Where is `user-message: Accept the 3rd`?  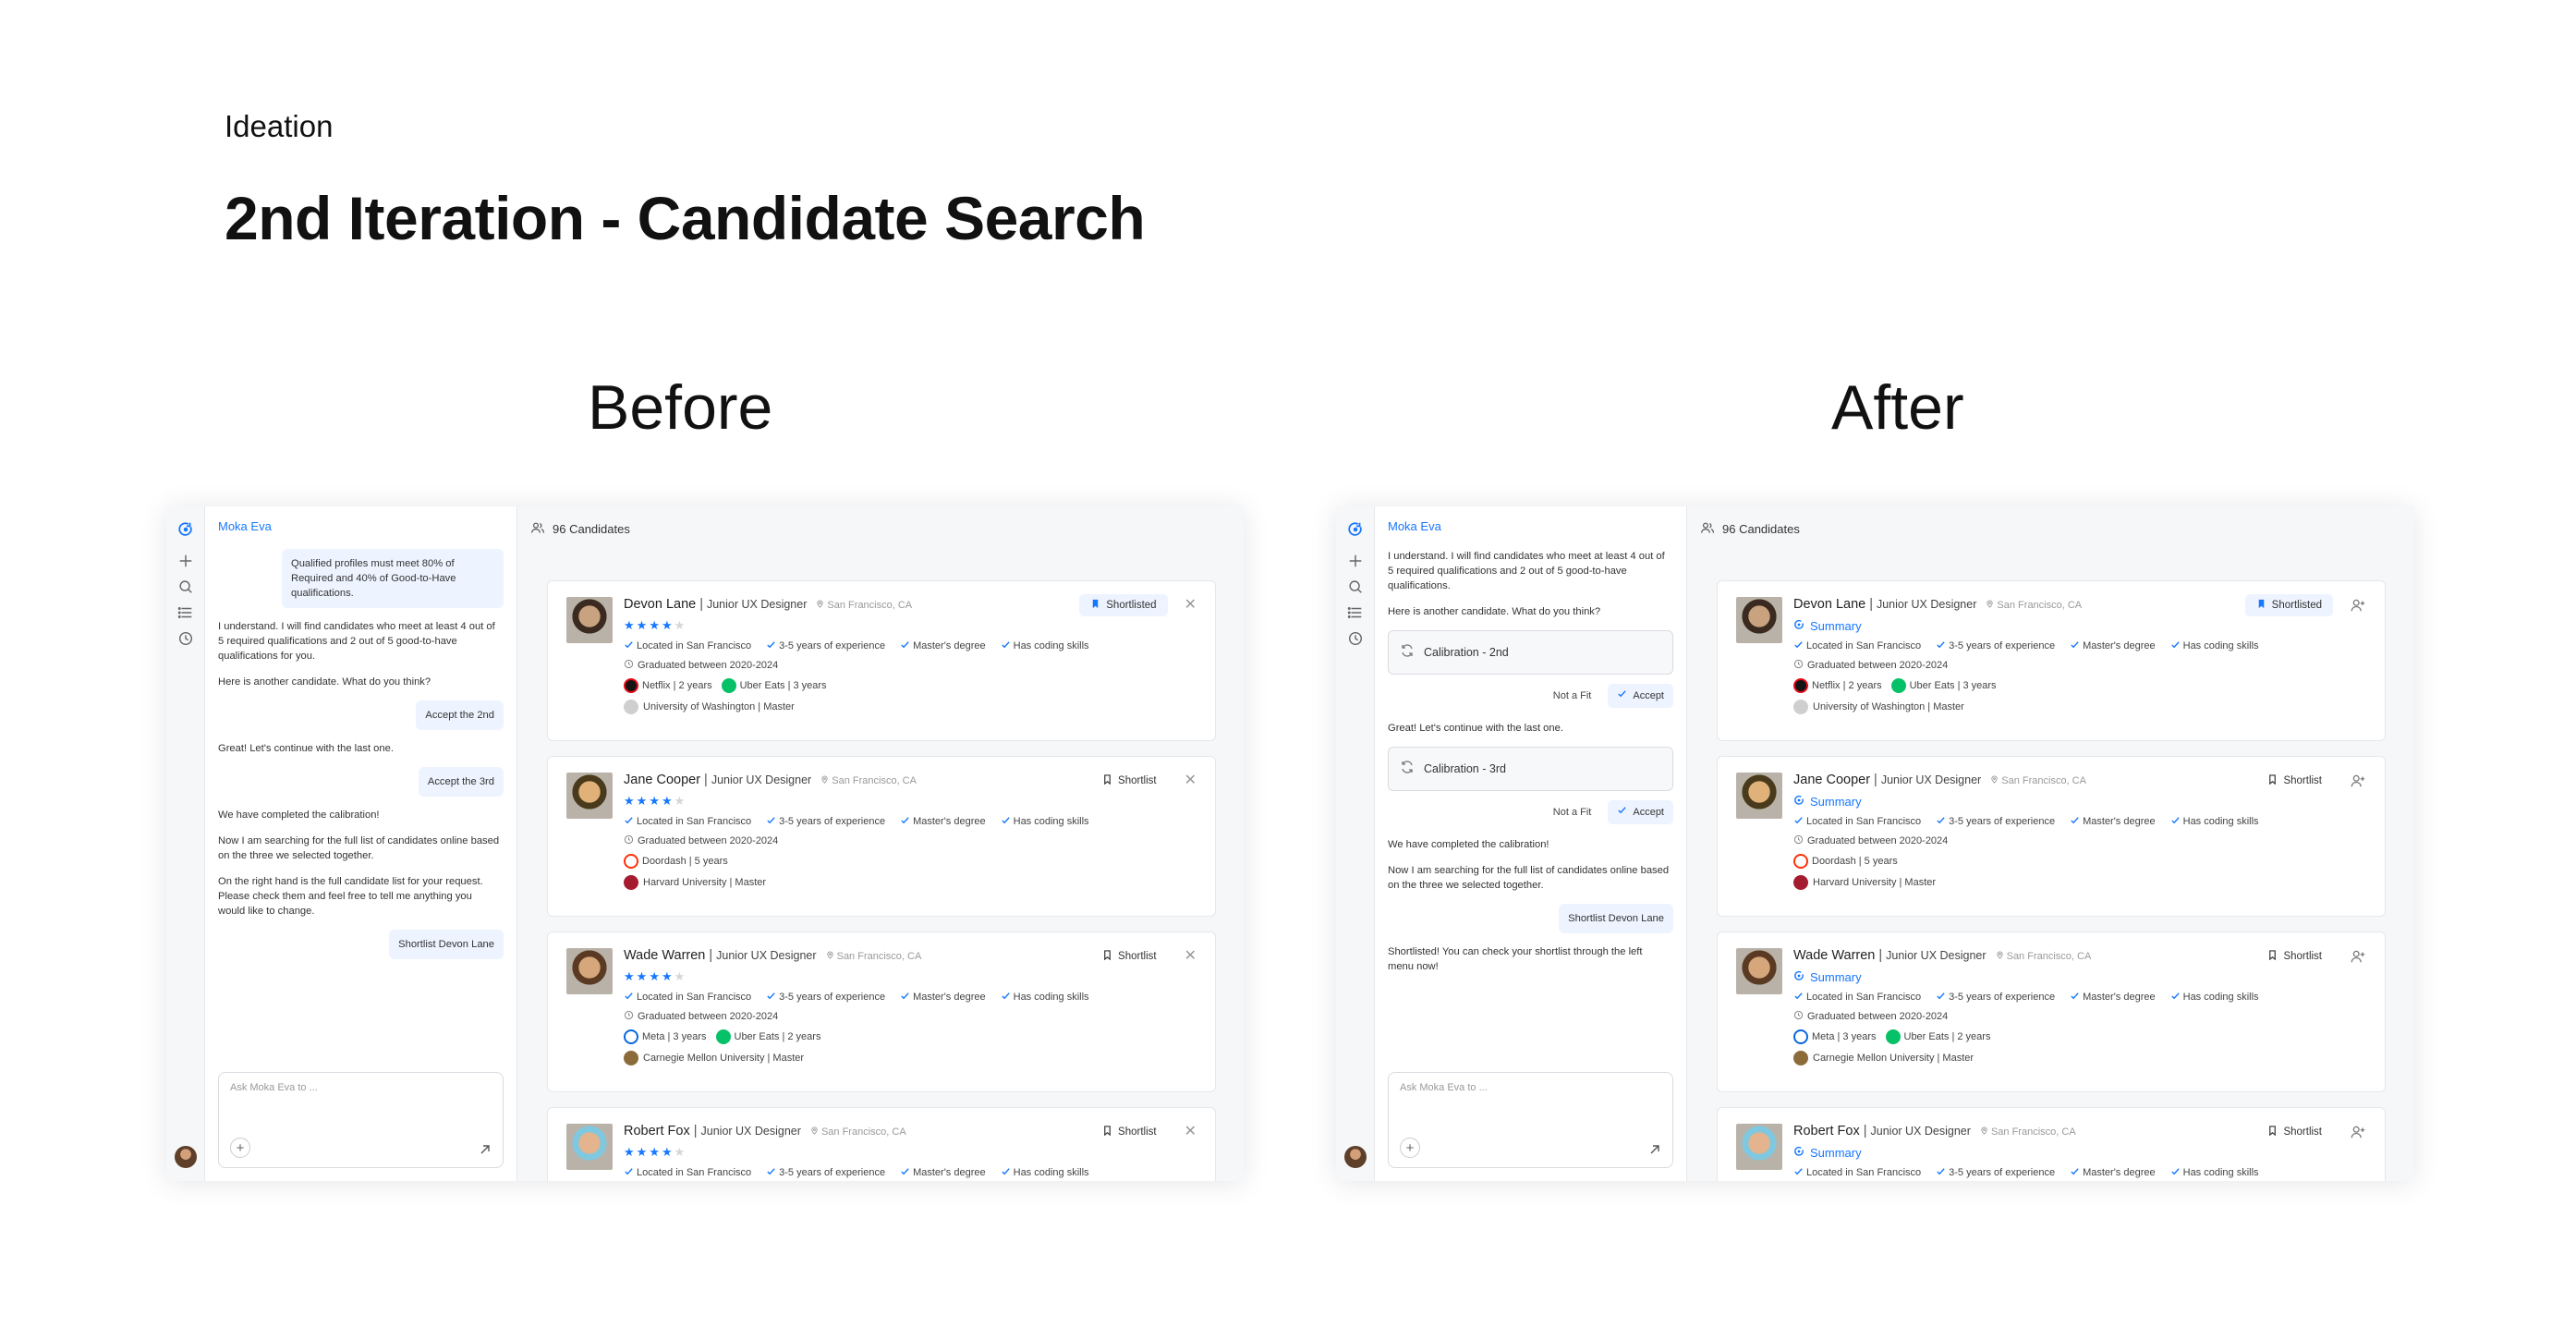
user-message: Accept the 3rd is located at coordinates (461, 782).